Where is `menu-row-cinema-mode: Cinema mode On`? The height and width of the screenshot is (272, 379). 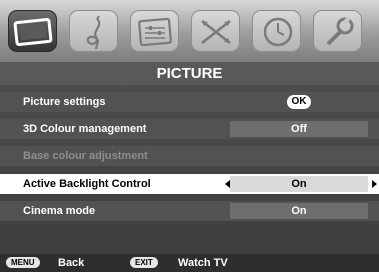
menu-row-cinema-mode: Cinema mode On is located at coordinates (189, 211).